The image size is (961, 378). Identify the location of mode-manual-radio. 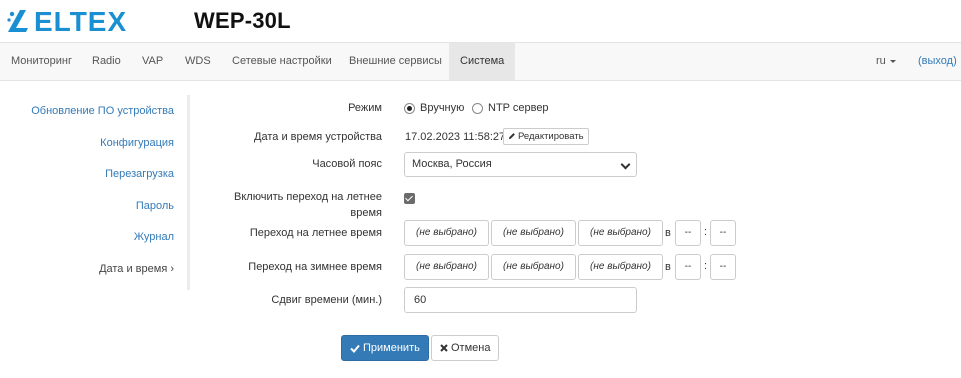
(409, 108).